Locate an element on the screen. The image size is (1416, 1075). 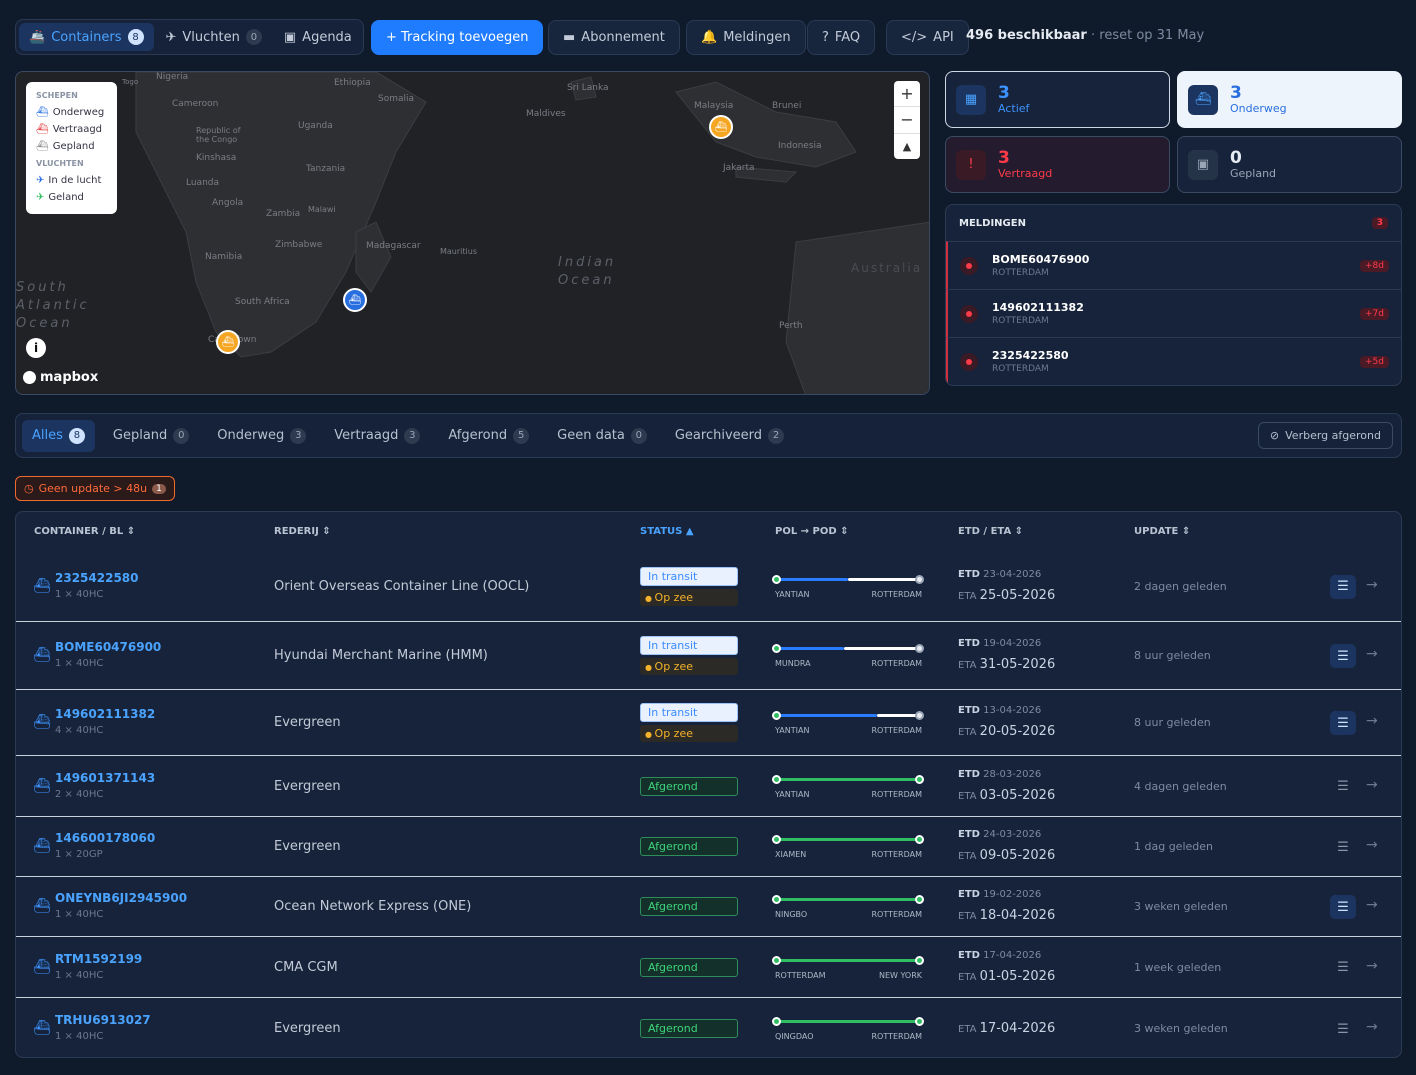
col-dates: ETD / ETA ⇕ is located at coordinates (990, 531).